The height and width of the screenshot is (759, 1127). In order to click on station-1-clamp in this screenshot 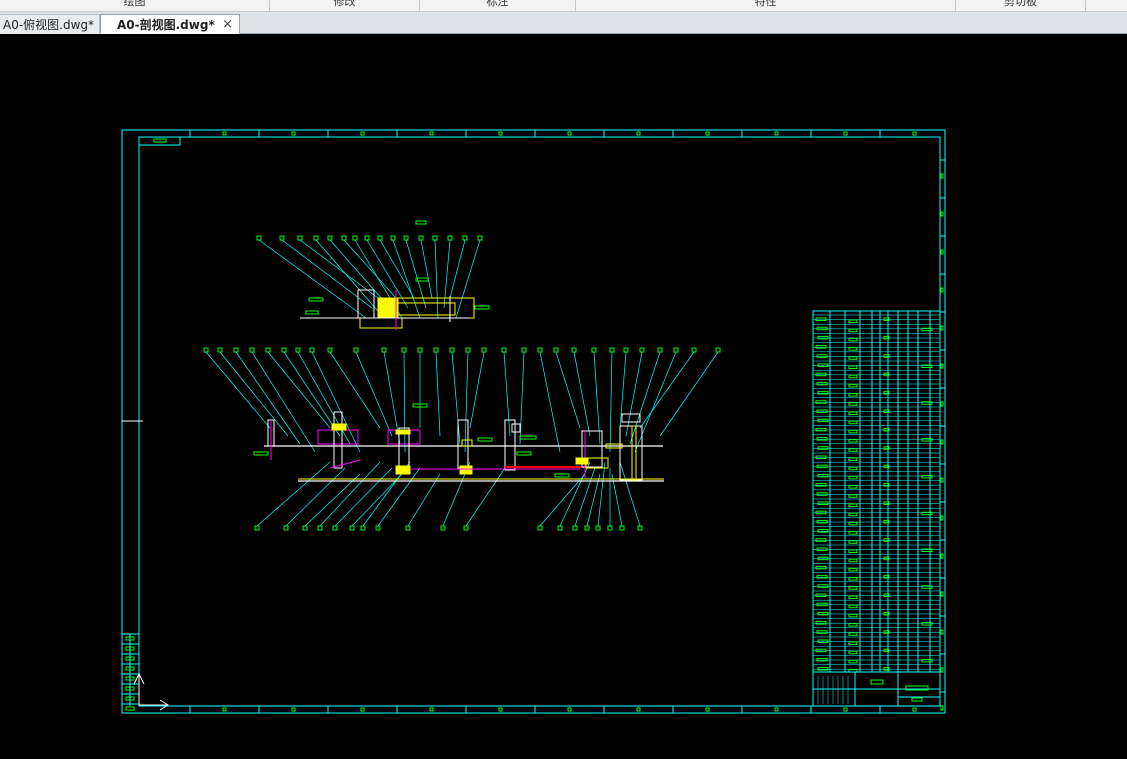, I will do `click(339, 427)`.